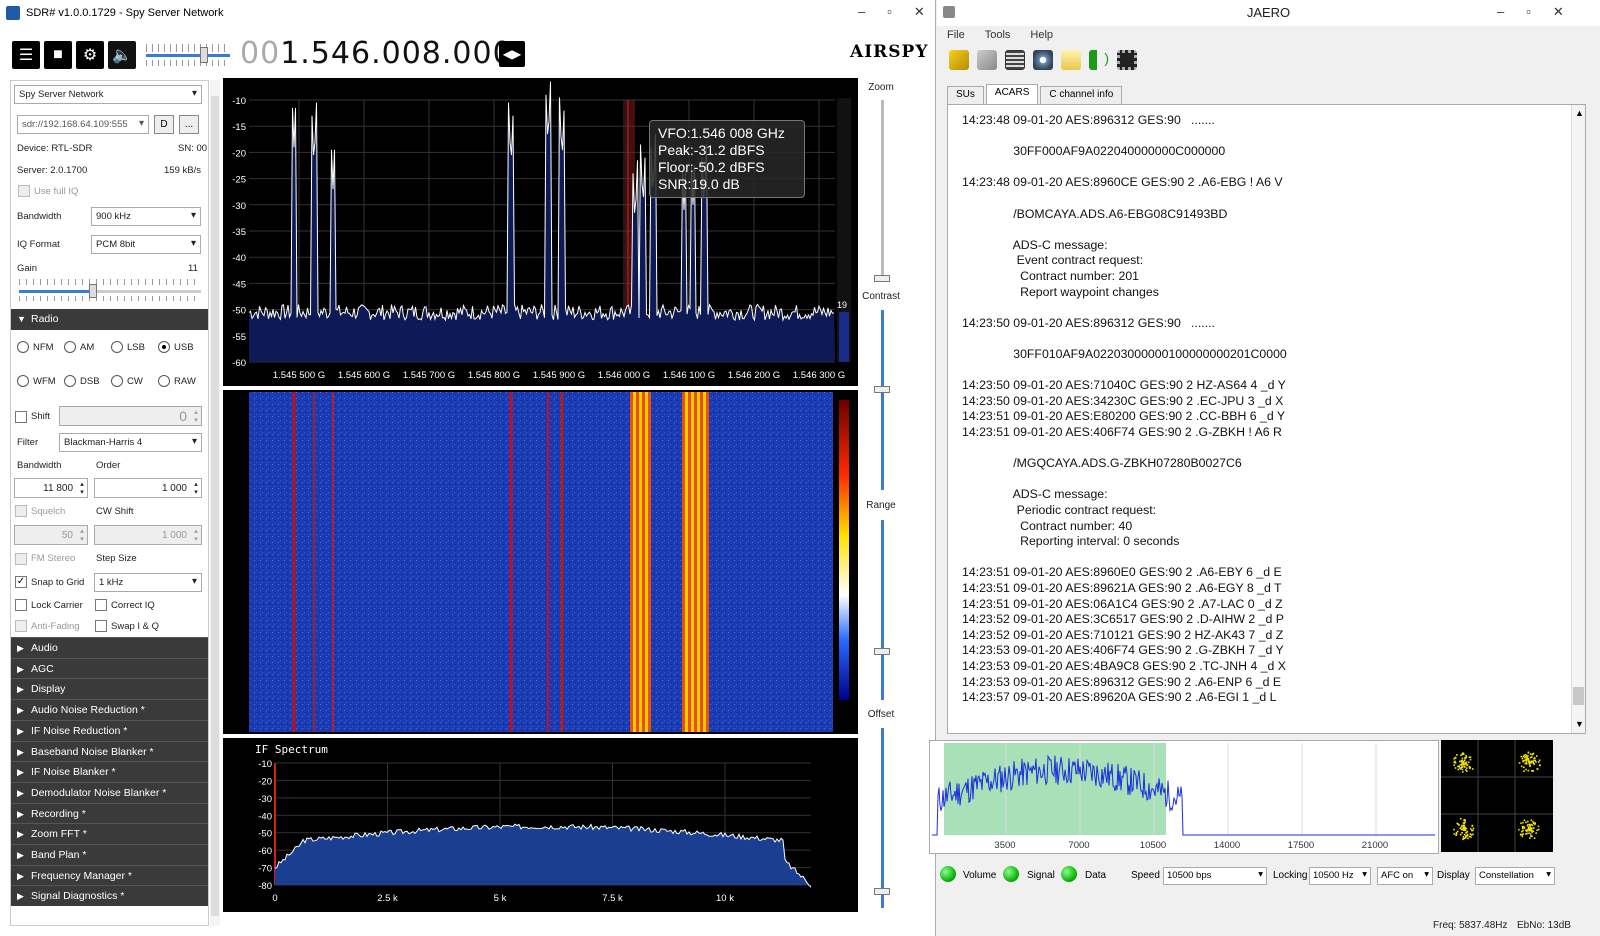  Describe the element at coordinates (998, 35) in the screenshot. I see `menu-tools: Tools` at that location.